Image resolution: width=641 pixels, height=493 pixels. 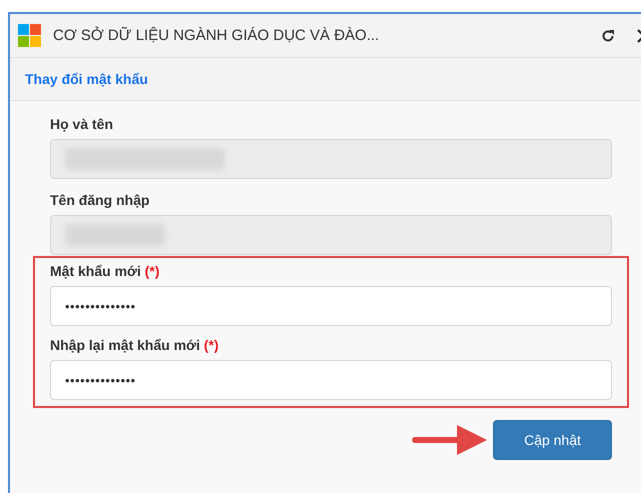 I want to click on field-label: Mật khẩu mới (*), so click(x=105, y=271).